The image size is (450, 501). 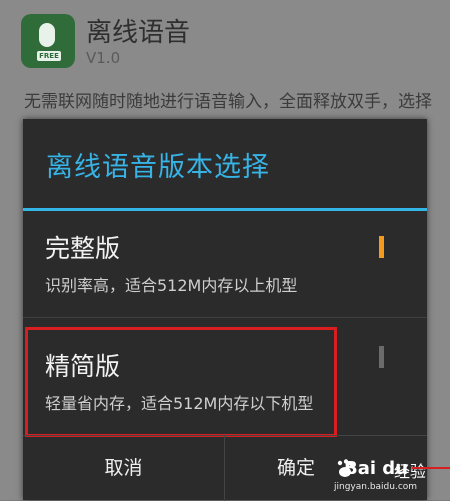 What do you see at coordinates (138, 33) in the screenshot?
I see `app-title: 离线语音` at bounding box center [138, 33].